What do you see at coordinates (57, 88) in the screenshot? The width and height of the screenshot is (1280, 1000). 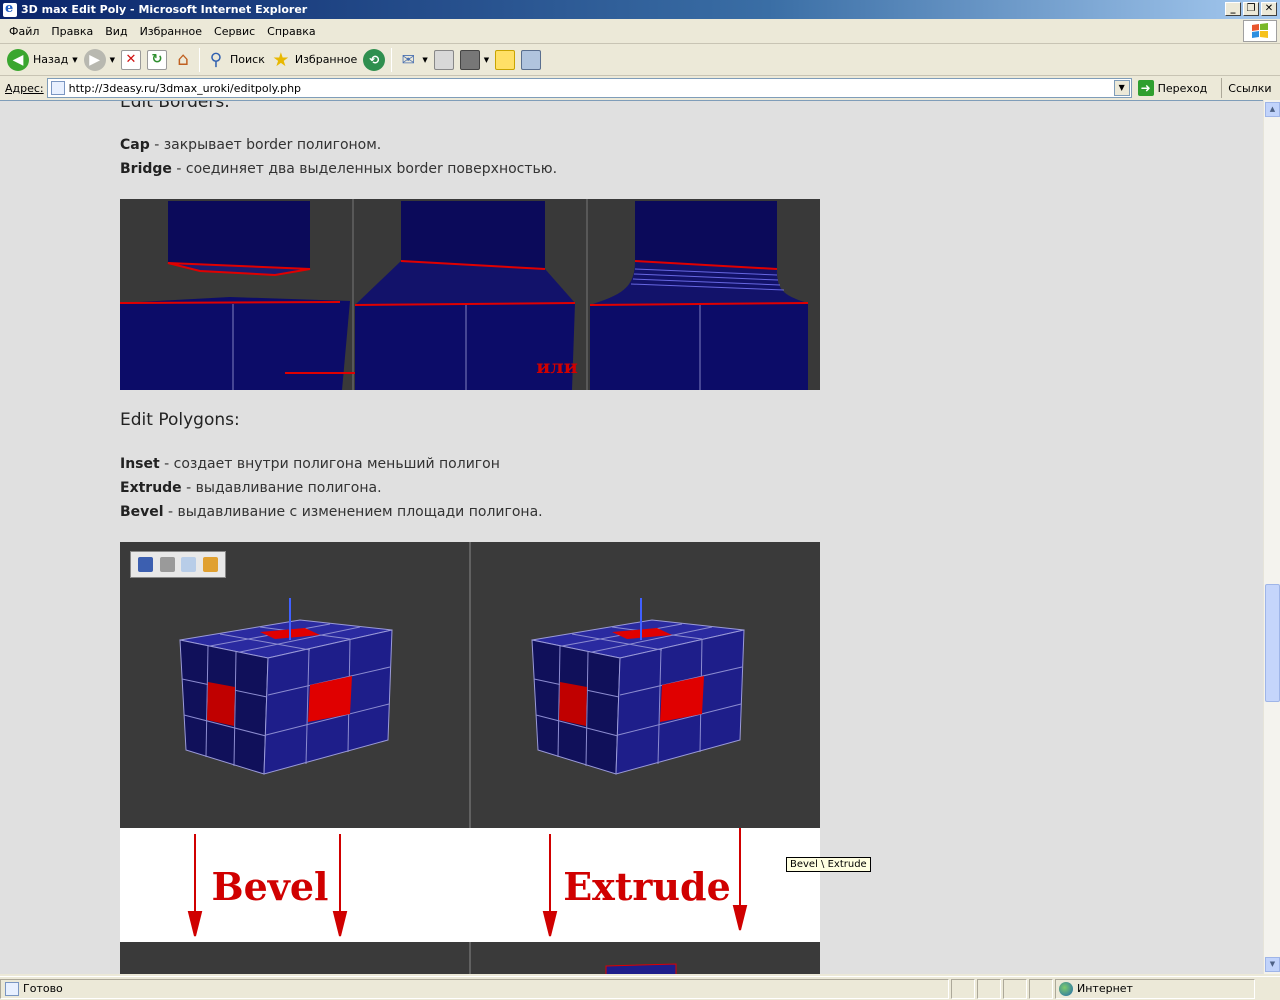 I see `page-icon` at bounding box center [57, 88].